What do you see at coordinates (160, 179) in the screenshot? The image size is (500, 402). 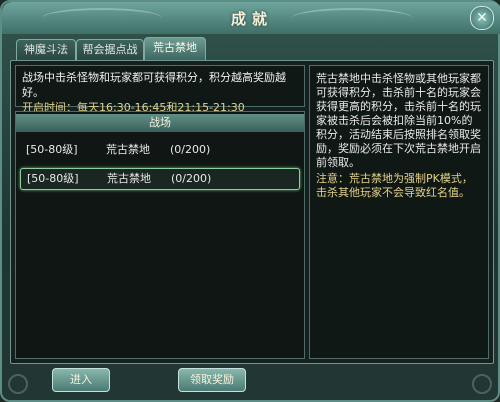 I see `table-row-selected: [50-80级] 荒古禁地 (0/200)` at bounding box center [160, 179].